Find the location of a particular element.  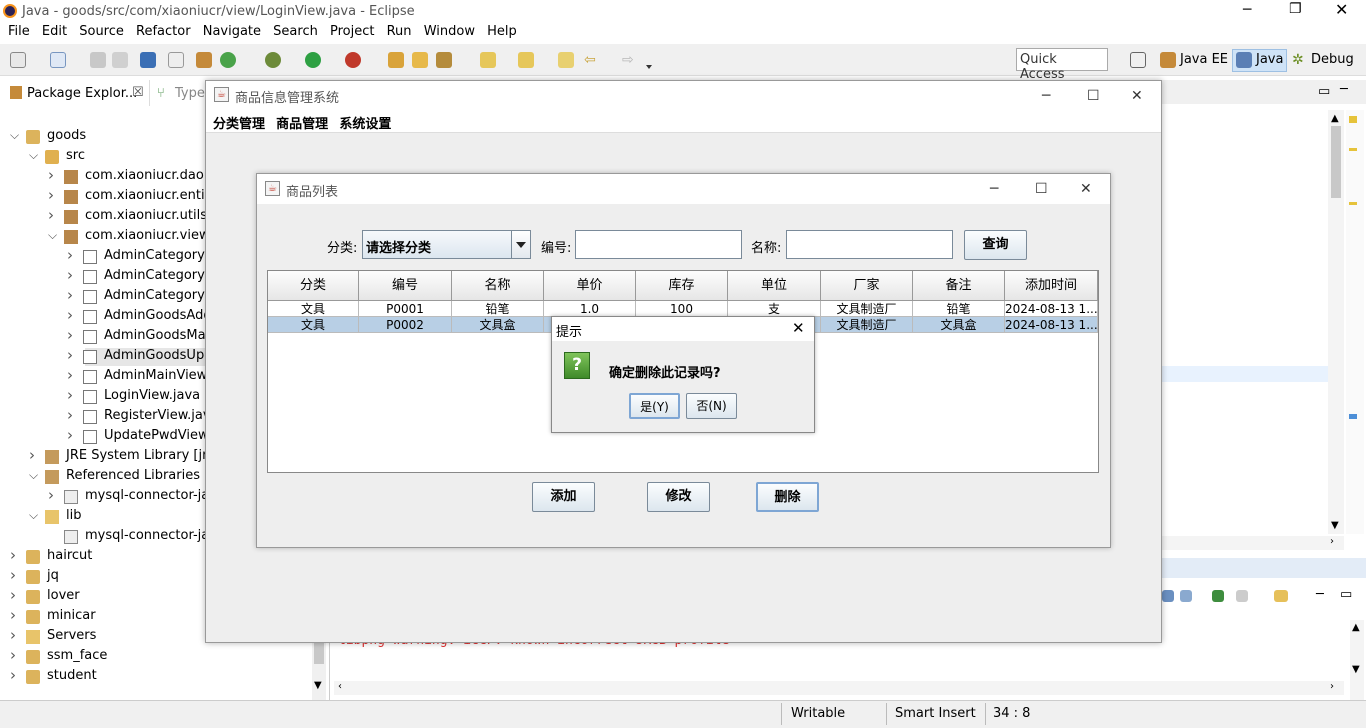

maximize-editor-icon: ▭ is located at coordinates (1324, 91).